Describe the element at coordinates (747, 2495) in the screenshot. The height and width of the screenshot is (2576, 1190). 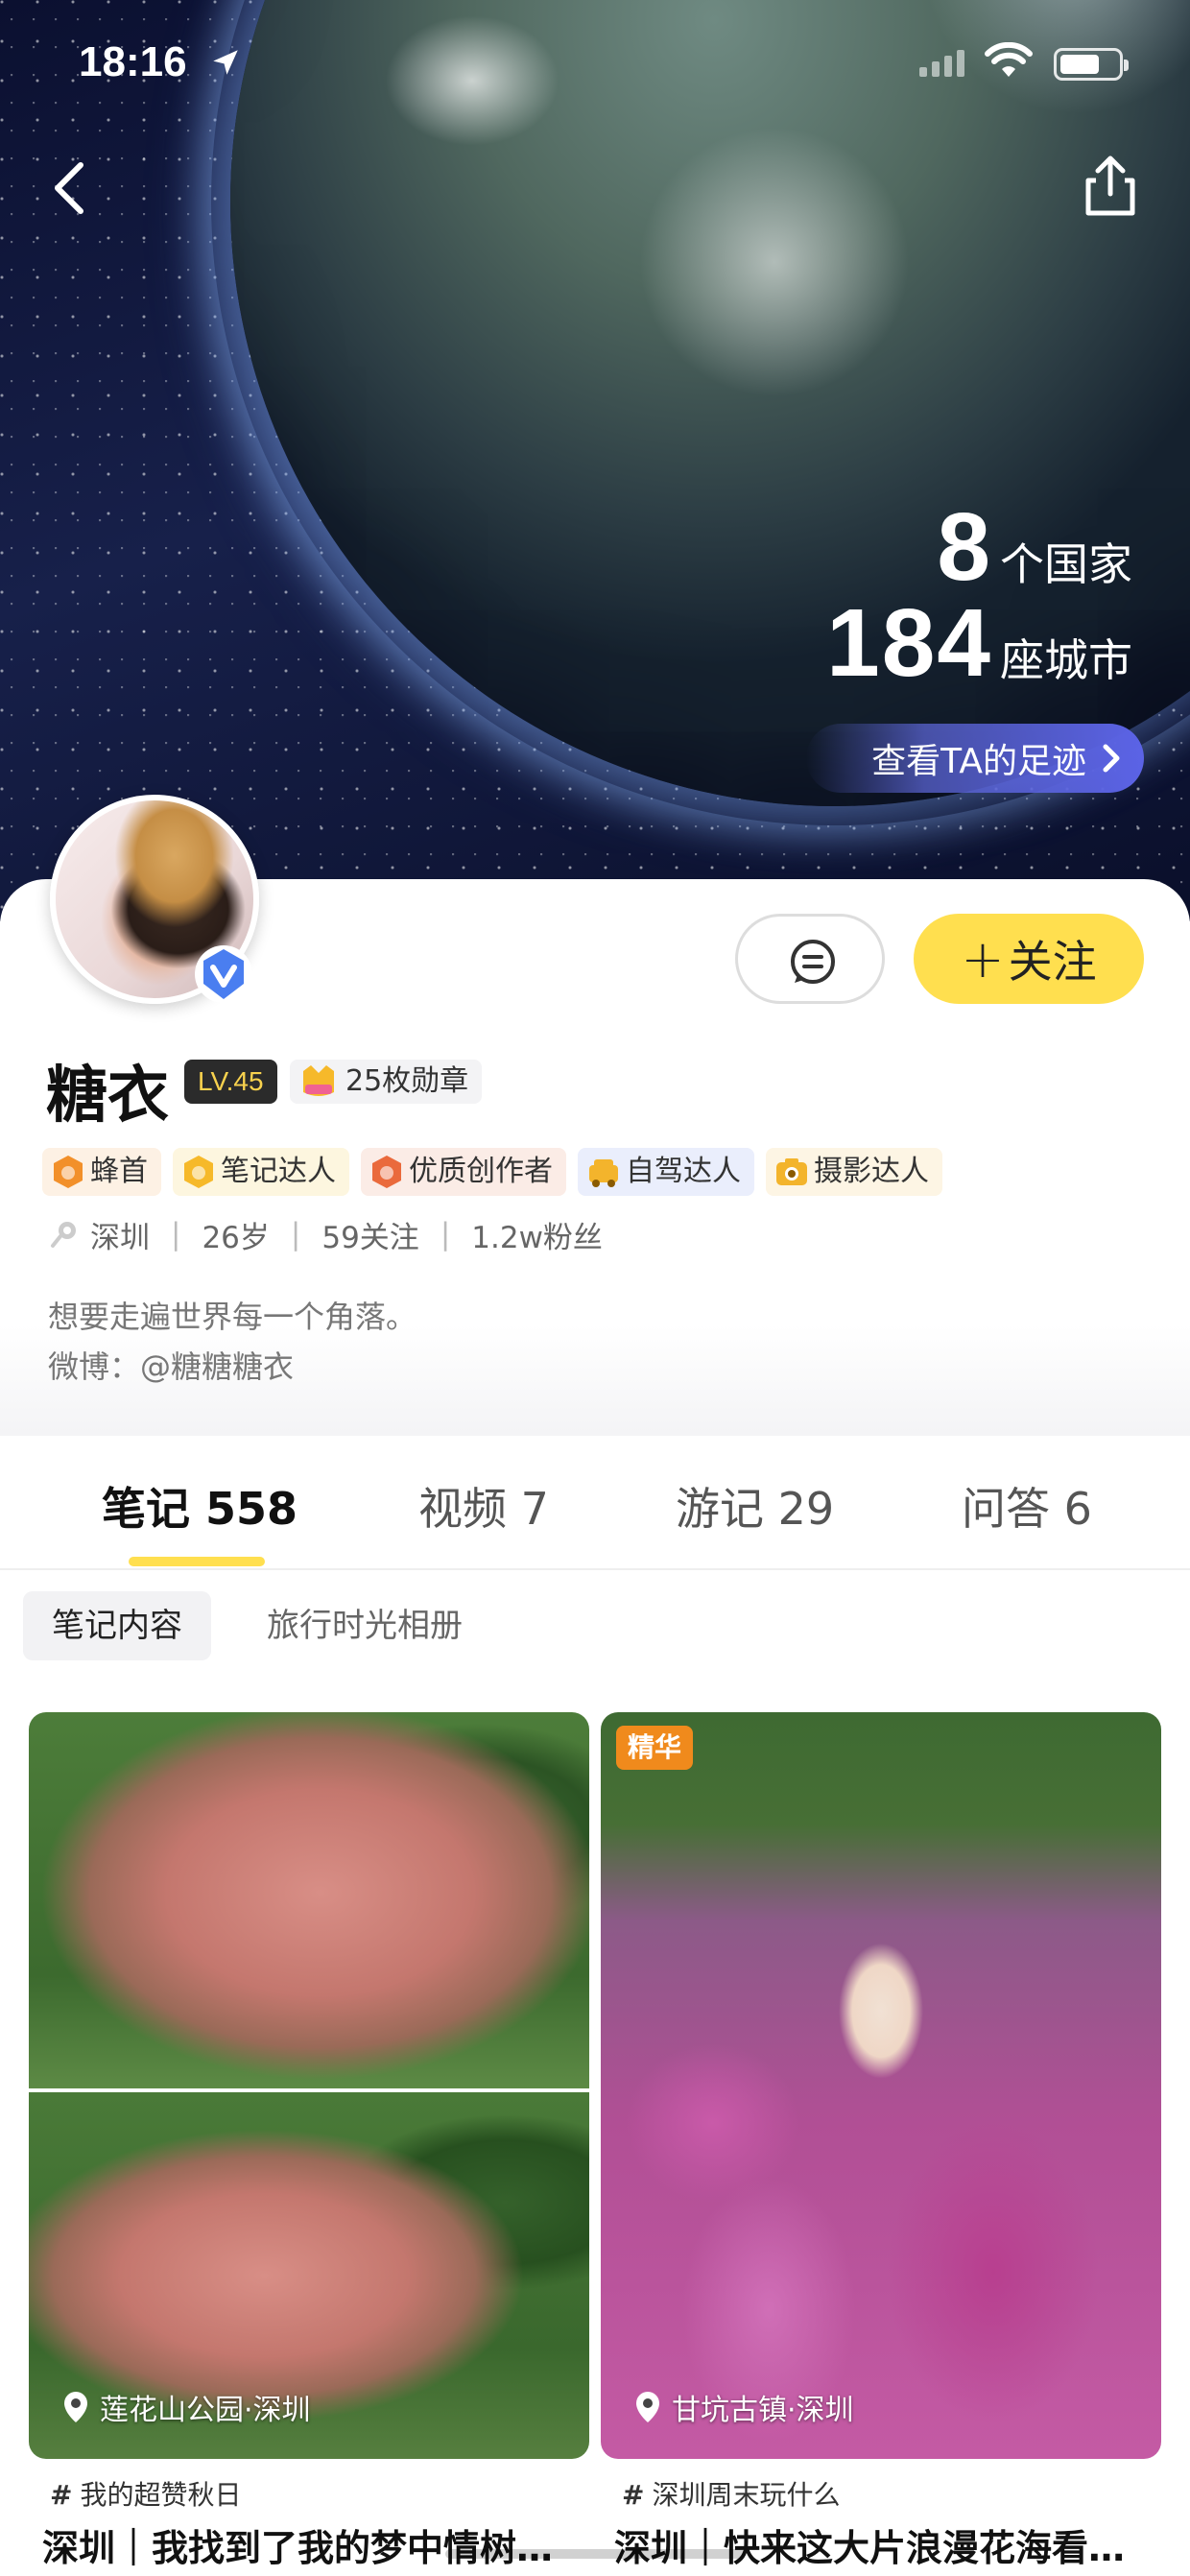
I see `topic-text: 深圳周末玩什么` at that location.